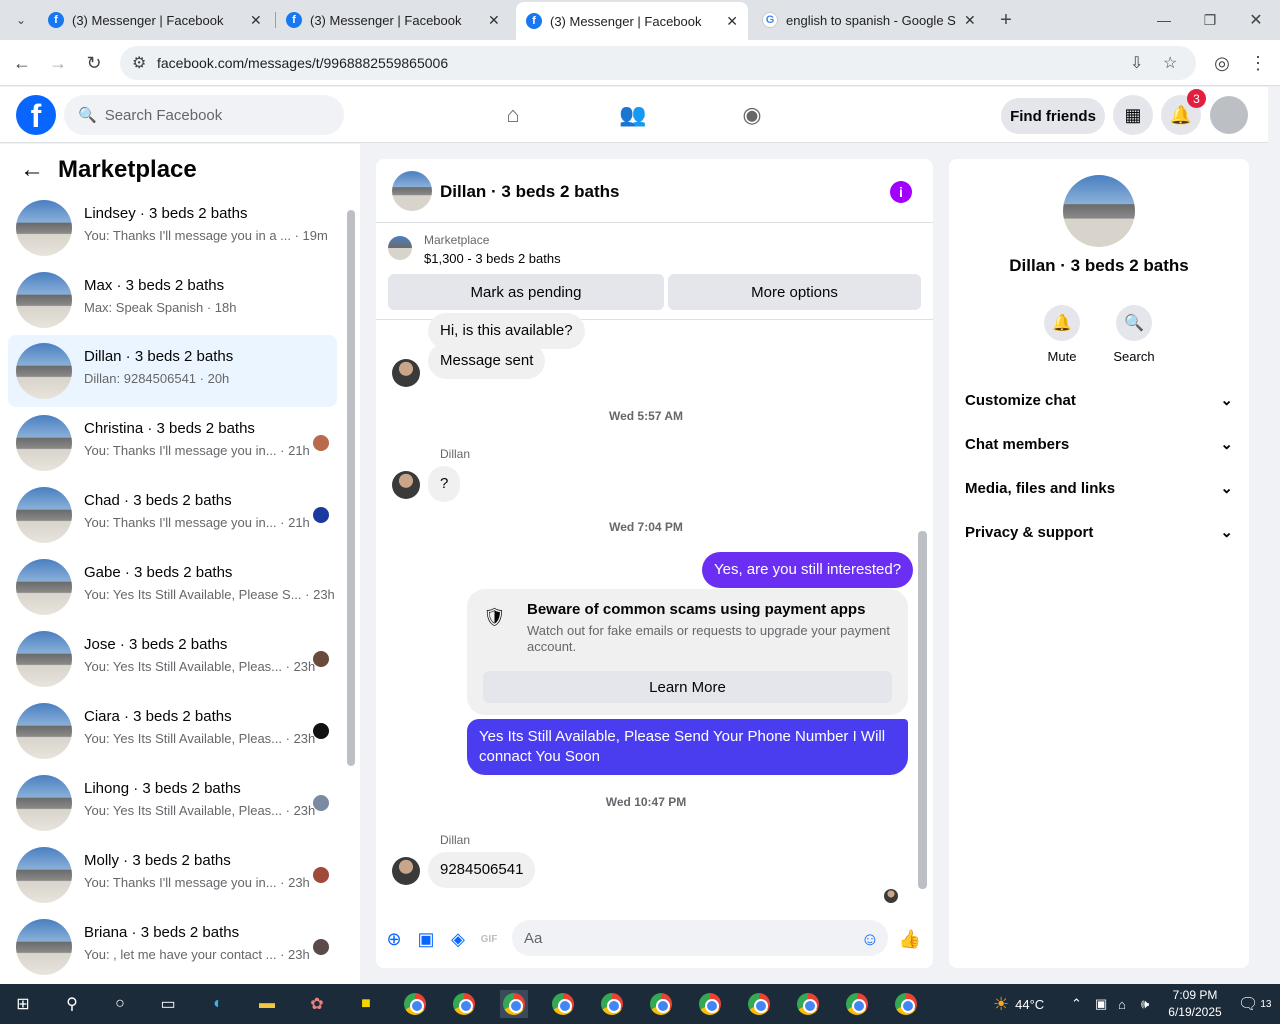  Describe the element at coordinates (1099, 211) in the screenshot. I see `profile-avatar` at that location.